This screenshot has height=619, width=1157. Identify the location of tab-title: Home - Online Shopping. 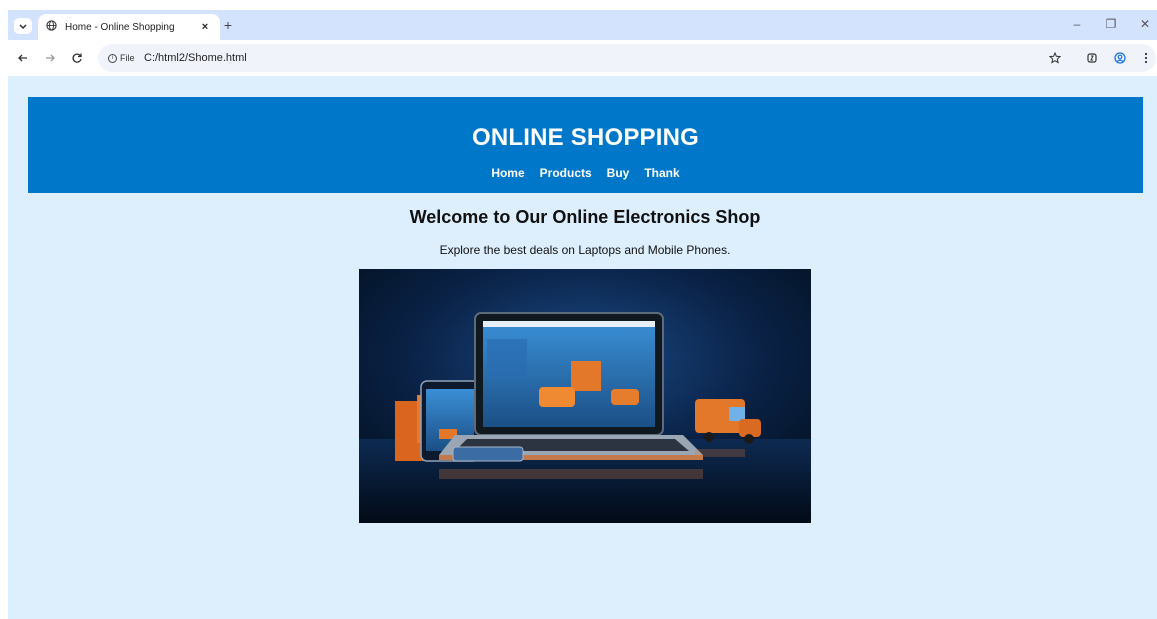
(120, 27).